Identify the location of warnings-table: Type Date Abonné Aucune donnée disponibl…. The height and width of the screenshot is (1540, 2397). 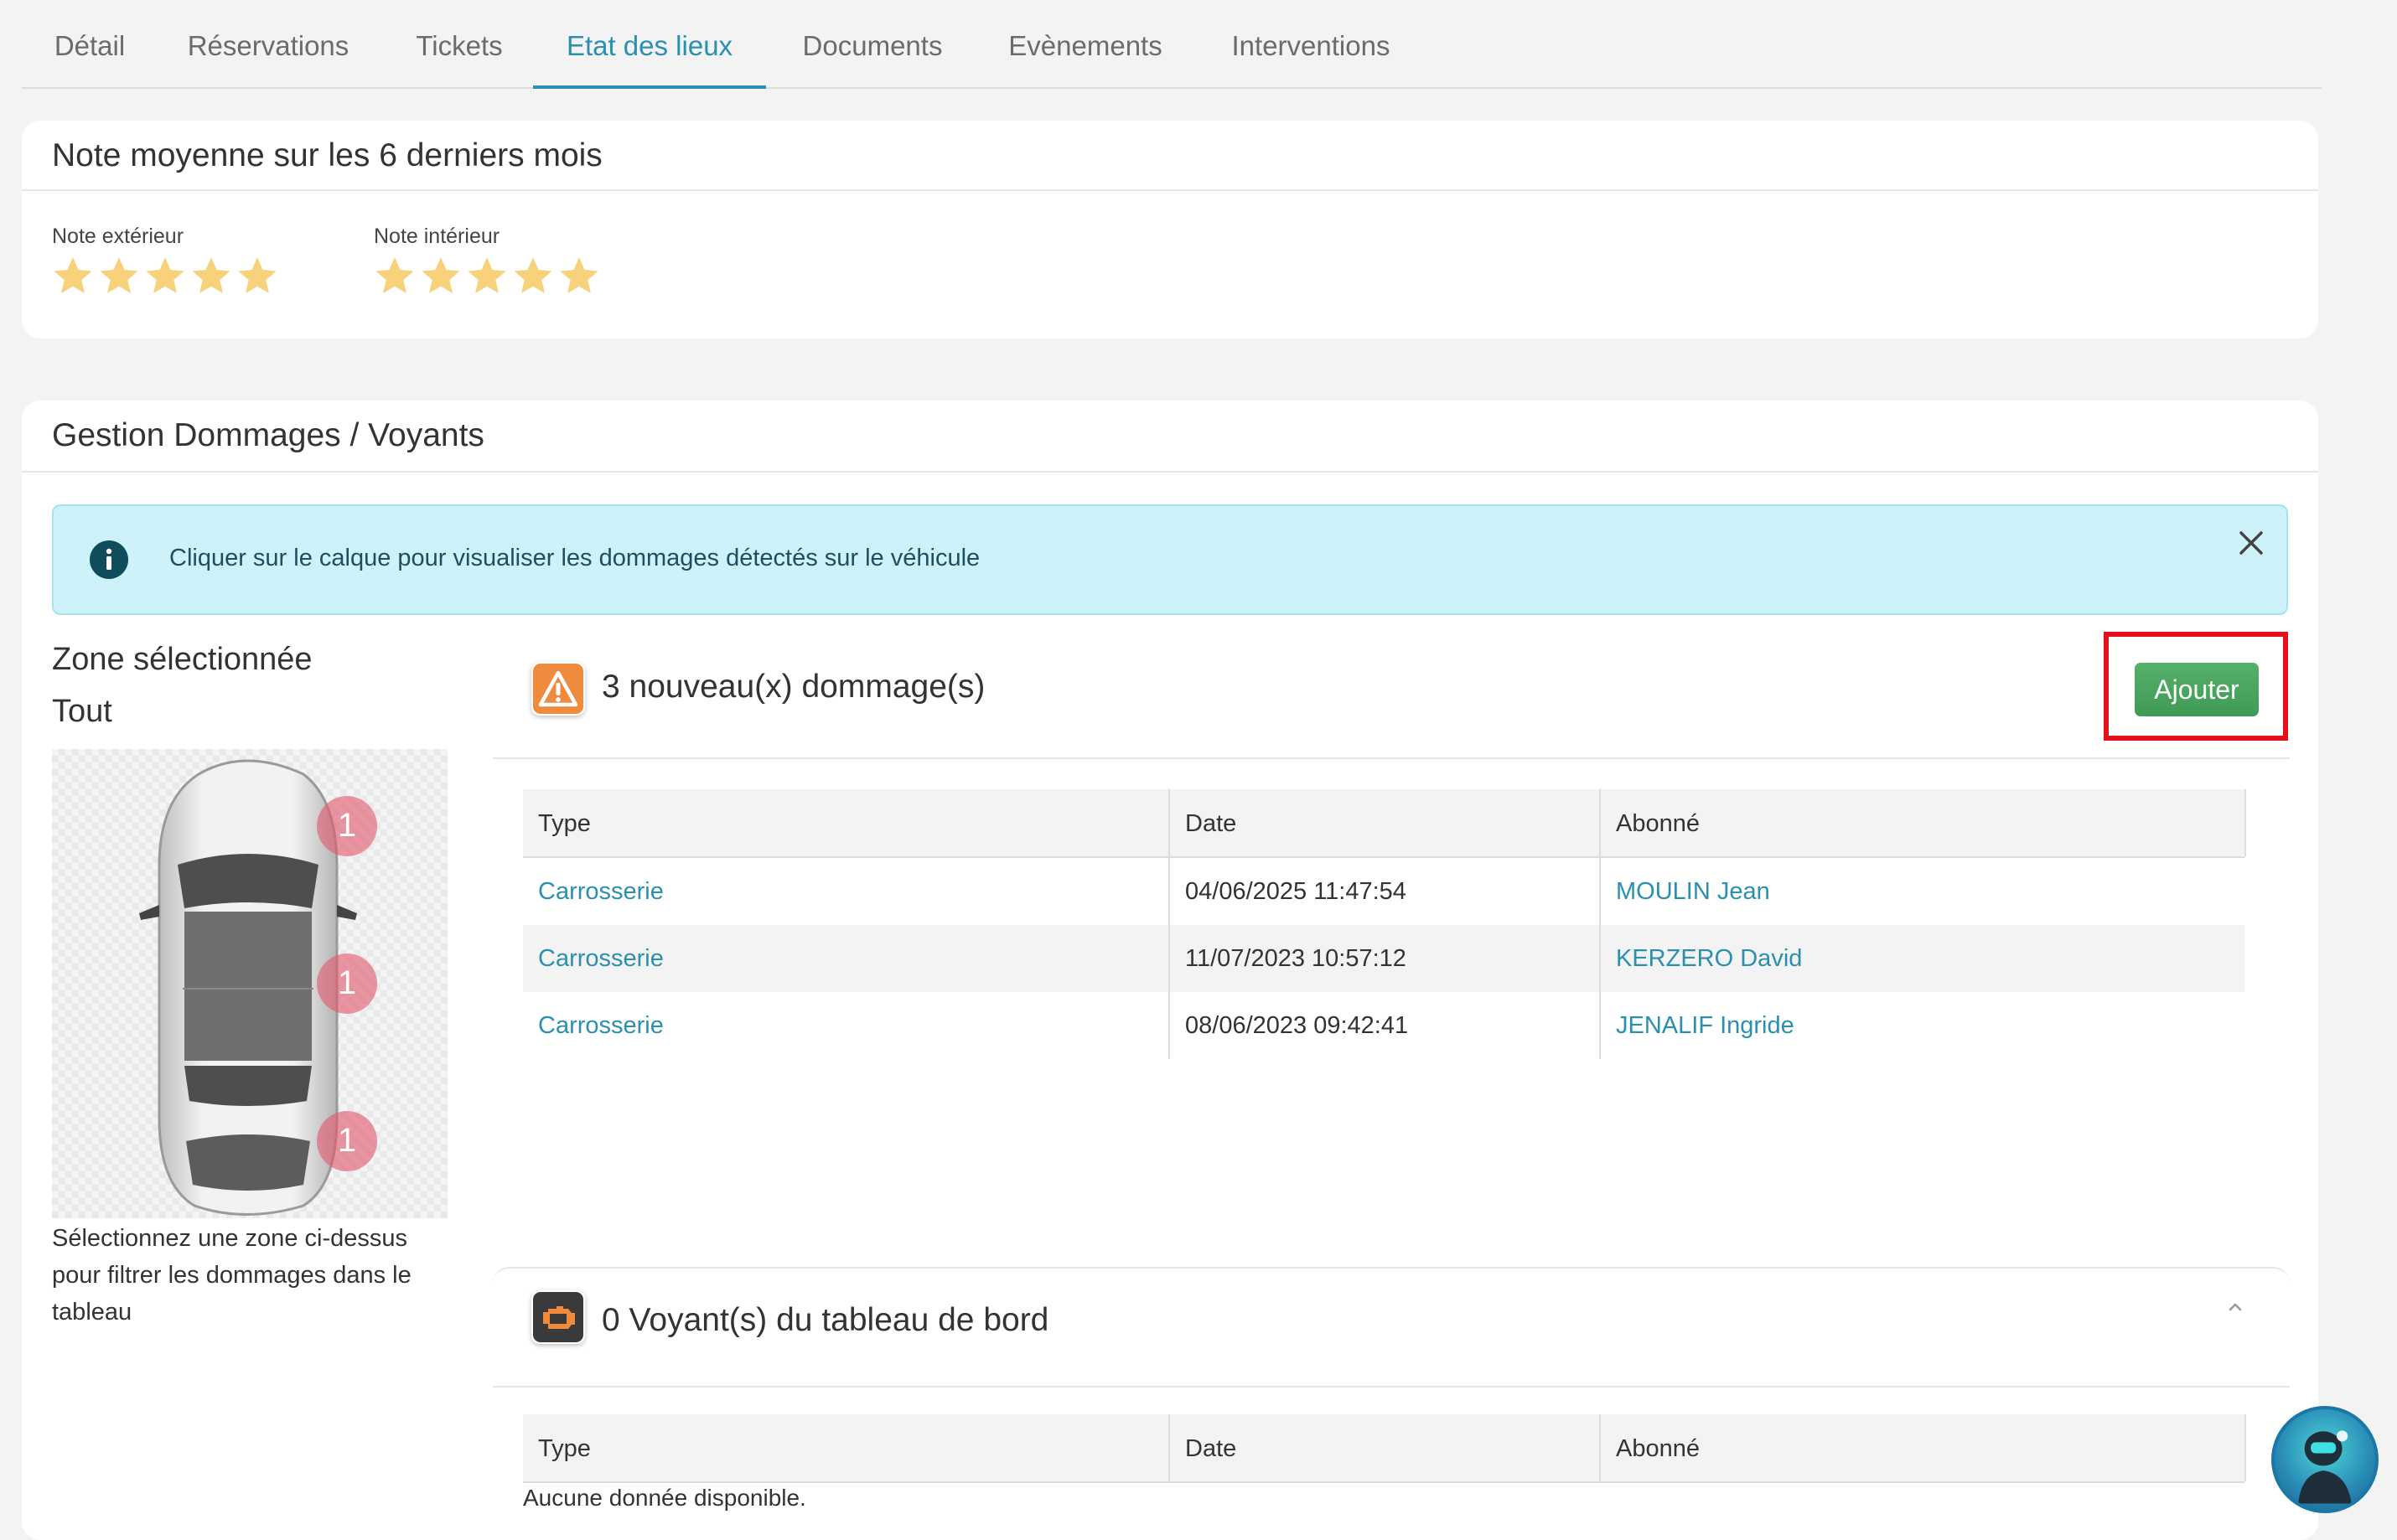
(1389, 1464).